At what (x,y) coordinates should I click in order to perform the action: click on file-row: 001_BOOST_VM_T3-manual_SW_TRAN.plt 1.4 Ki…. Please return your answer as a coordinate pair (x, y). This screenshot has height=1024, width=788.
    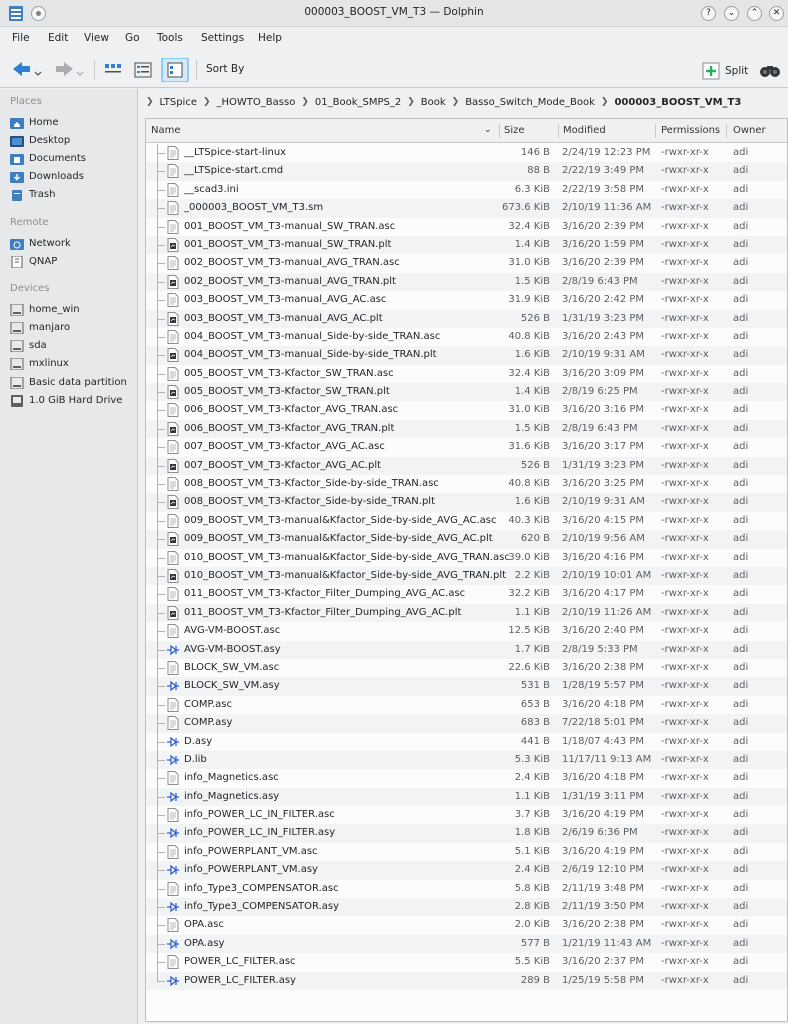
    Looking at the image, I should click on (466, 245).